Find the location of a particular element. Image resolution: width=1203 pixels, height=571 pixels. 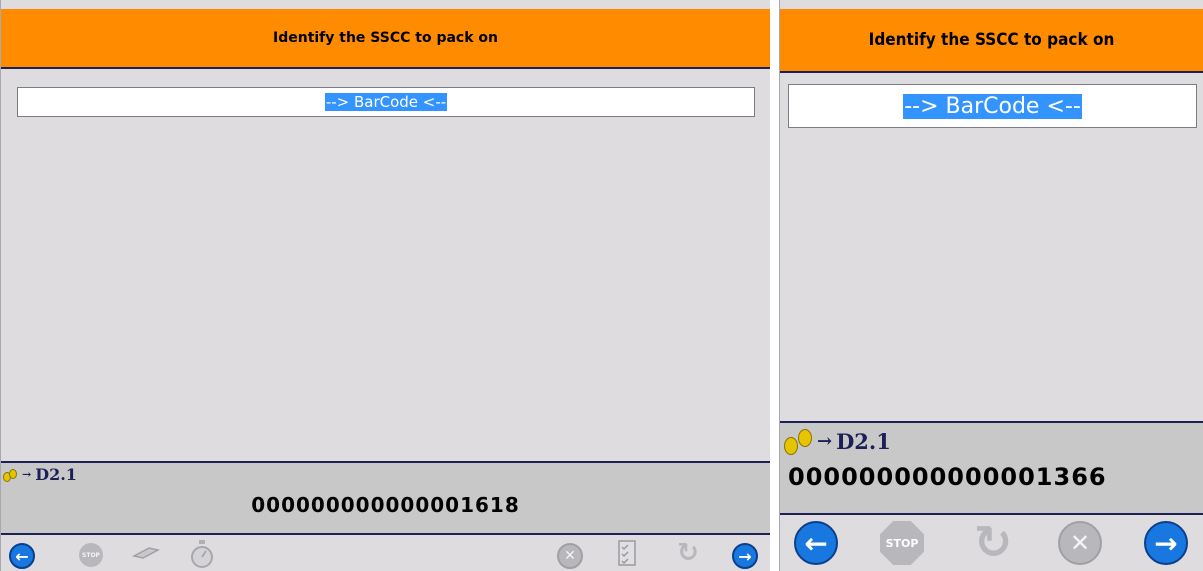

toolbar: ← STOP ↻ ✕ → is located at coordinates (991, 542).